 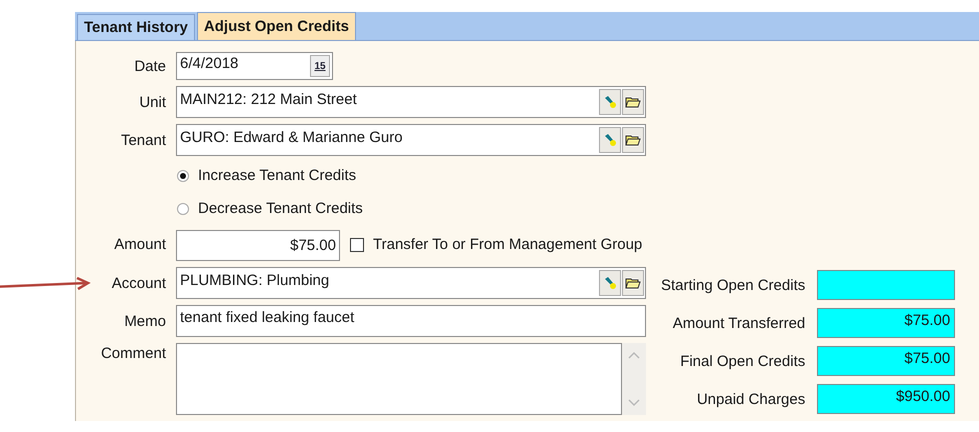 What do you see at coordinates (140, 244) in the screenshot?
I see `field-label: Amount` at bounding box center [140, 244].